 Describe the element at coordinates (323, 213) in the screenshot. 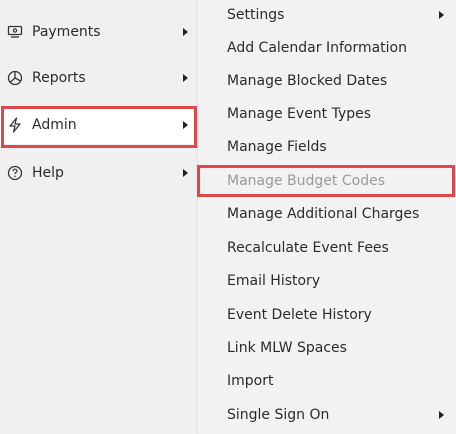

I see `submenu-item-label: Manage Additional Charges` at that location.